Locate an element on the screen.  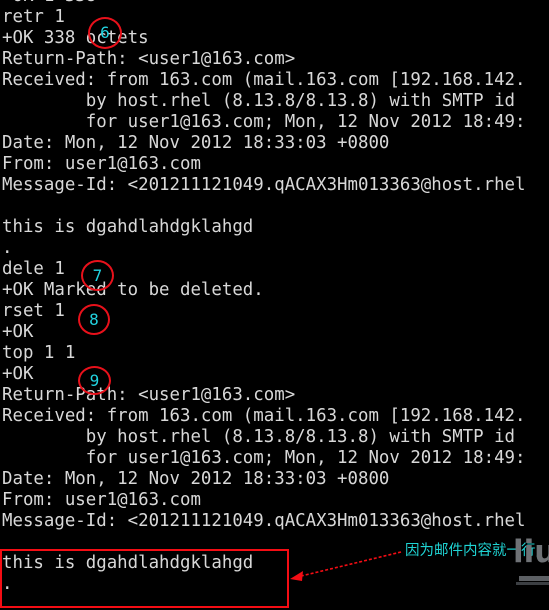
terminal-line: retr 1 is located at coordinates (33, 17).